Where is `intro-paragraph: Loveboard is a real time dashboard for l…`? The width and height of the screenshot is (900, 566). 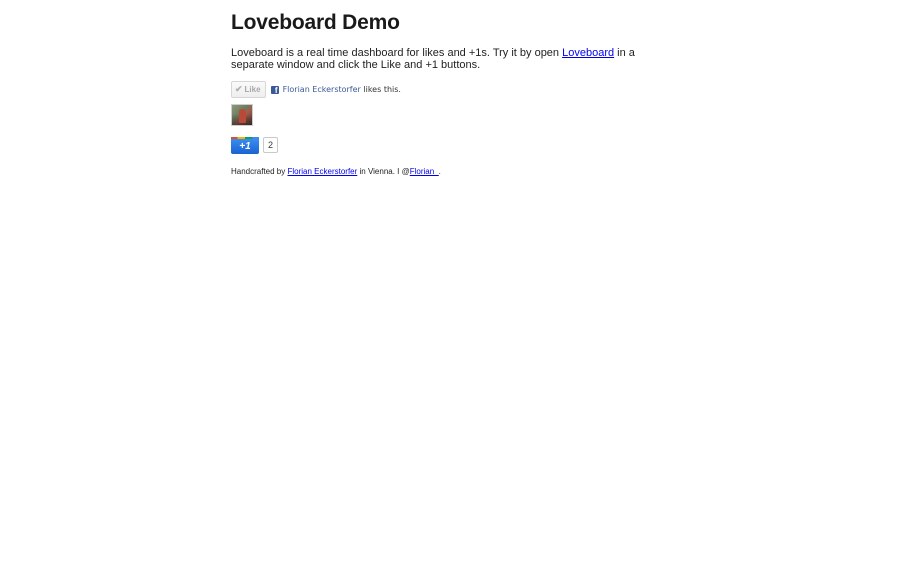 intro-paragraph: Loveboard is a real time dashboard for l… is located at coordinates (451, 59).